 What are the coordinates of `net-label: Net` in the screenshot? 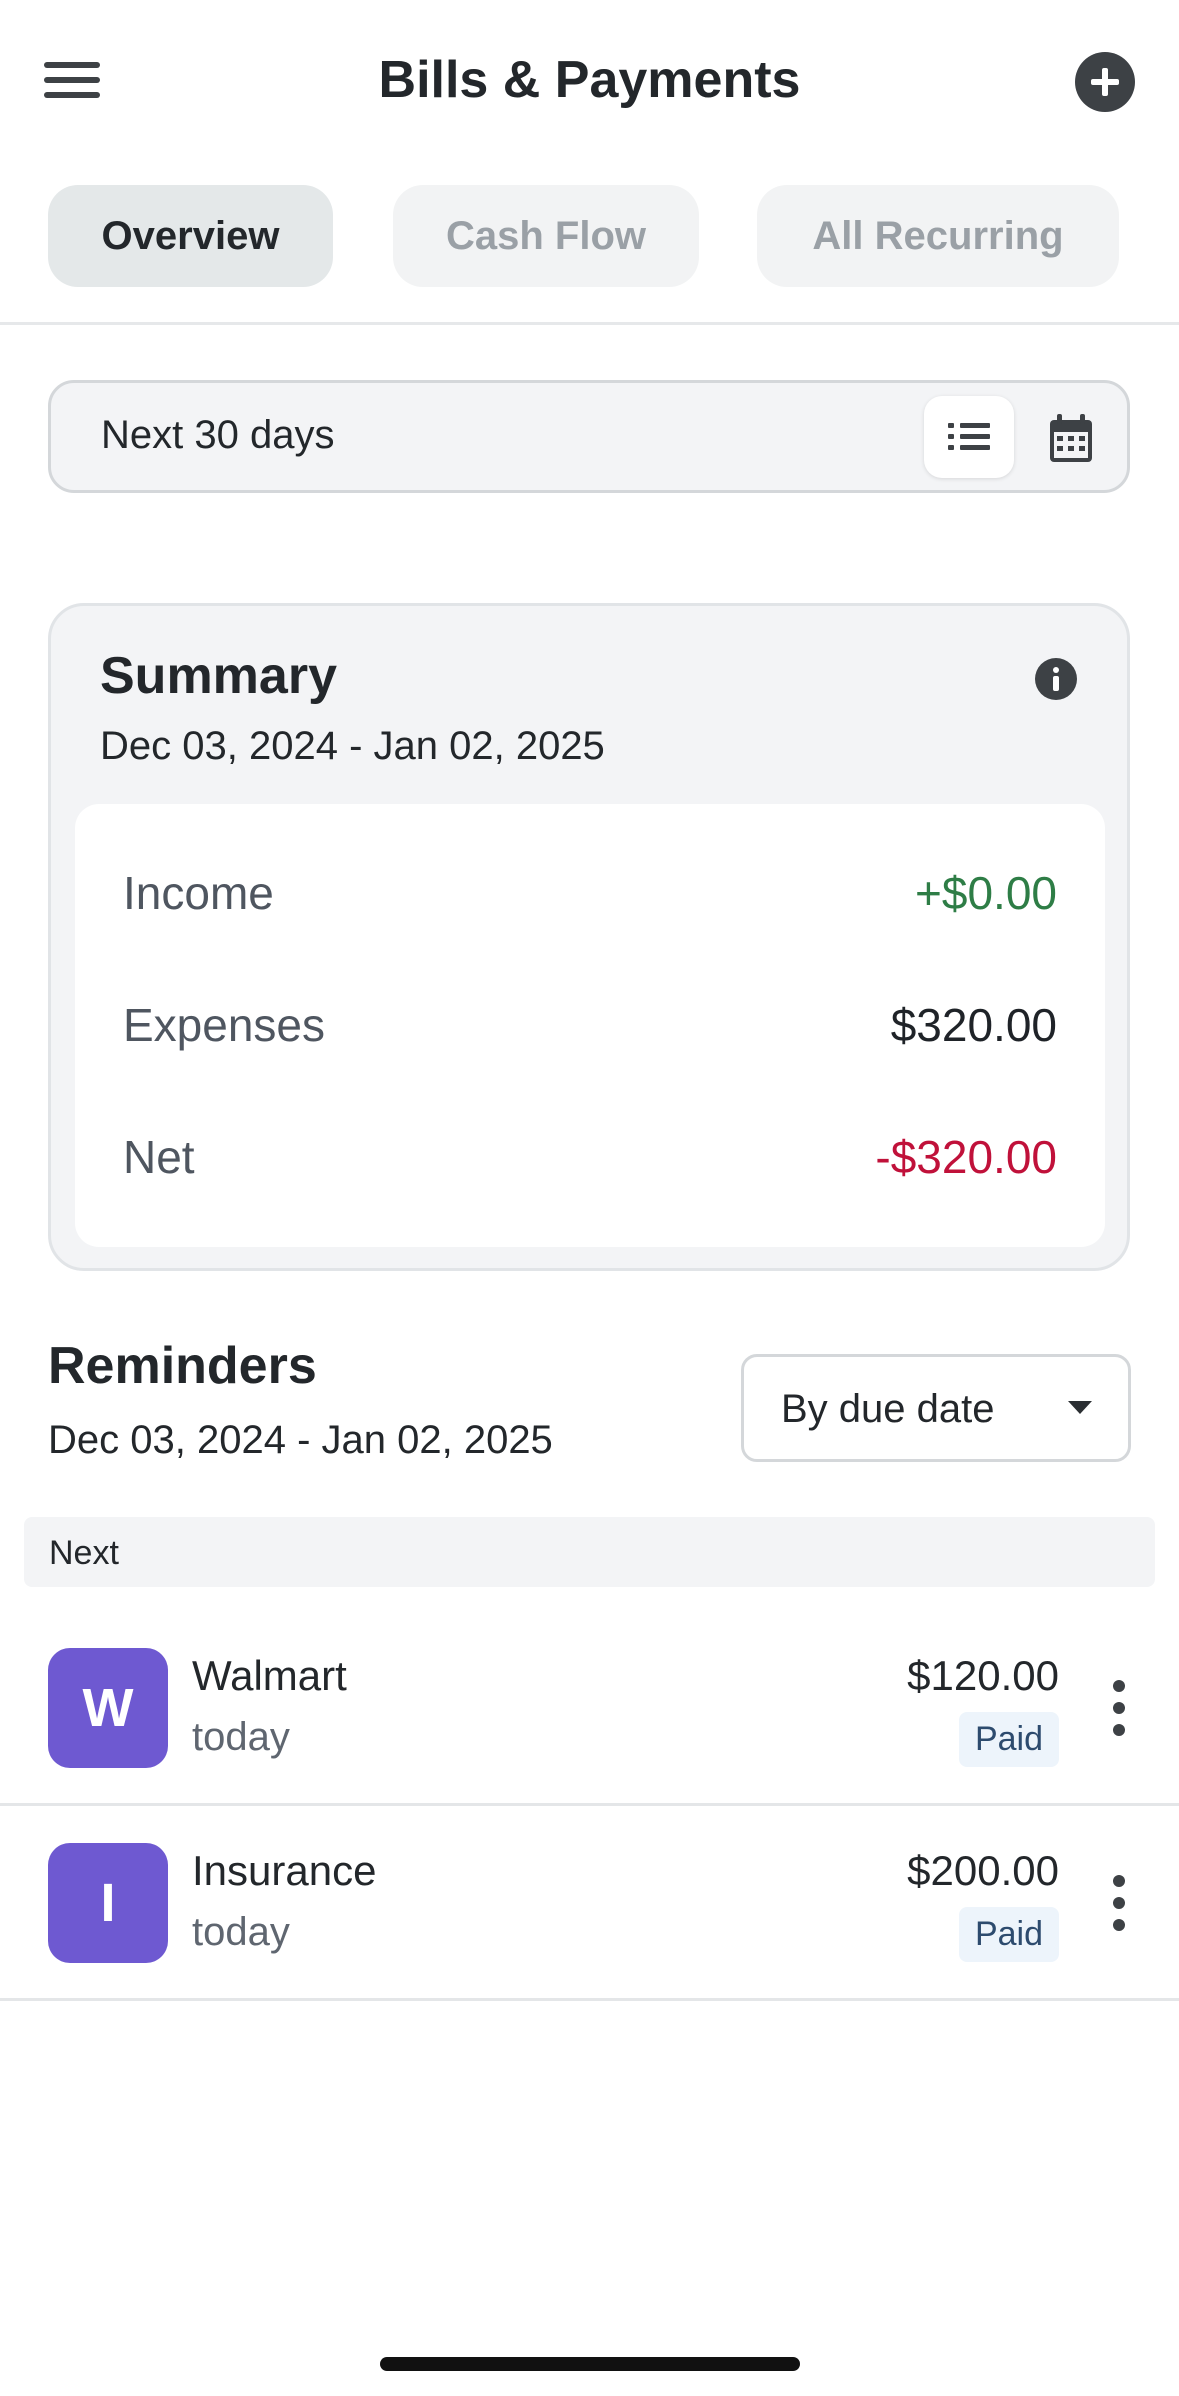 It's located at (159, 1157).